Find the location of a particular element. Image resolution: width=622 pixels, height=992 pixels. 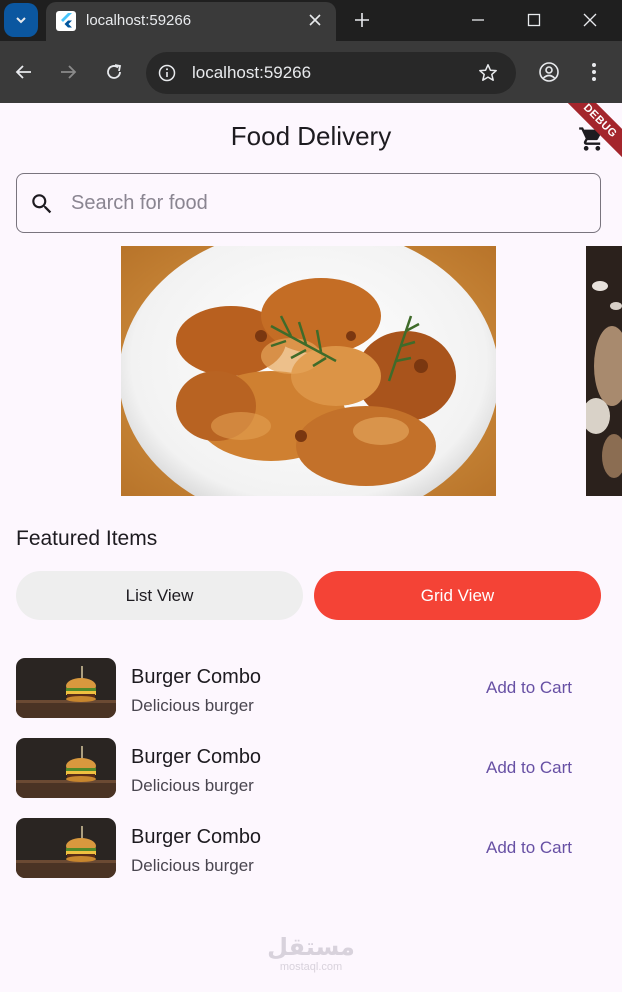

page-title: Food Delivery is located at coordinates (311, 136).